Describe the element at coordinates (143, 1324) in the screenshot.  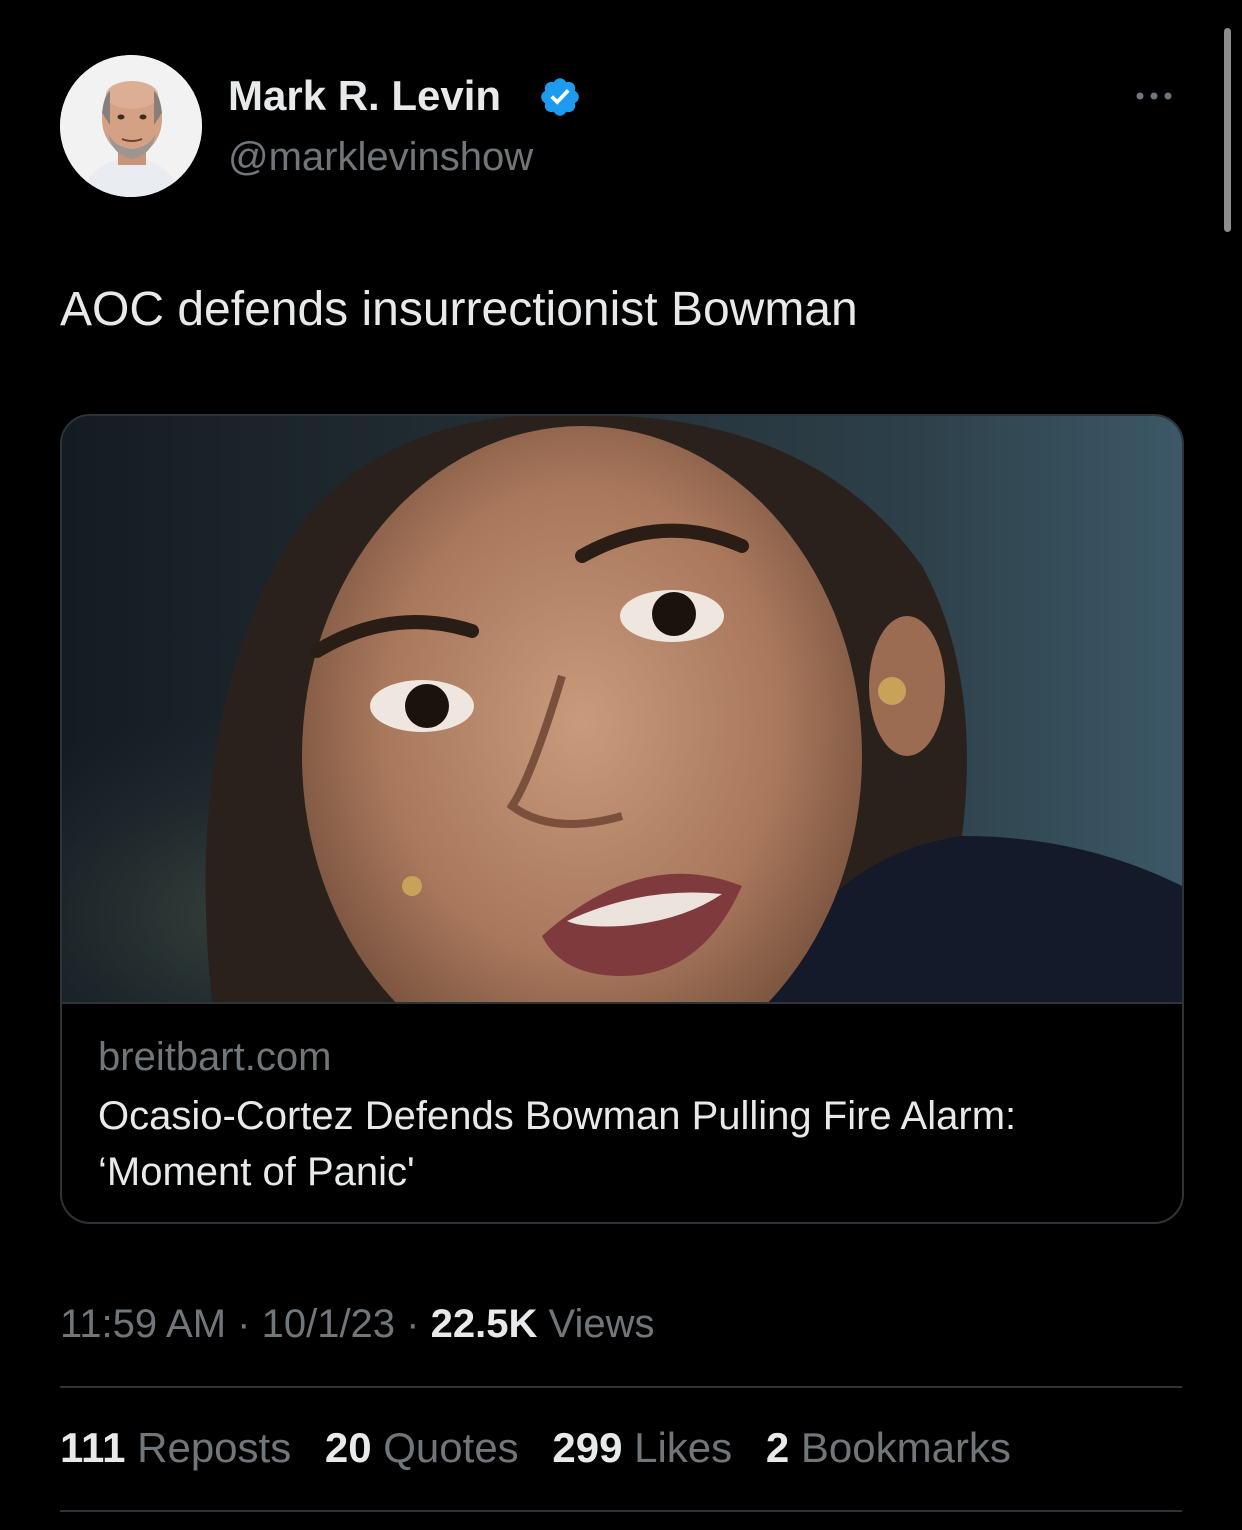
I see `tweet-time: 11:59 AM` at that location.